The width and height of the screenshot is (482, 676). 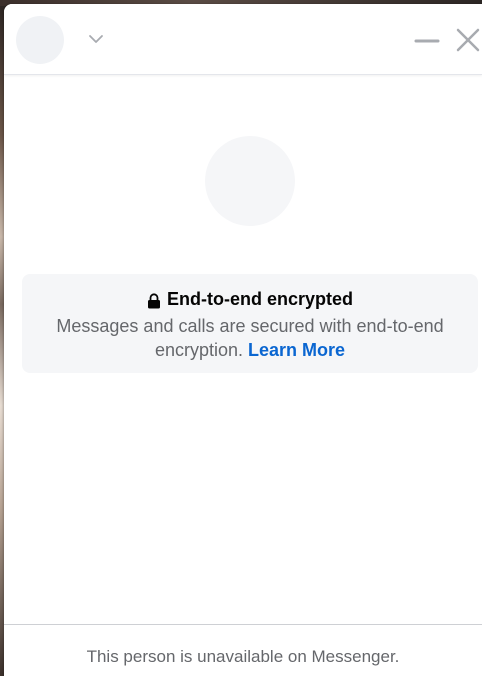 What do you see at coordinates (250, 181) in the screenshot?
I see `profile-avatar` at bounding box center [250, 181].